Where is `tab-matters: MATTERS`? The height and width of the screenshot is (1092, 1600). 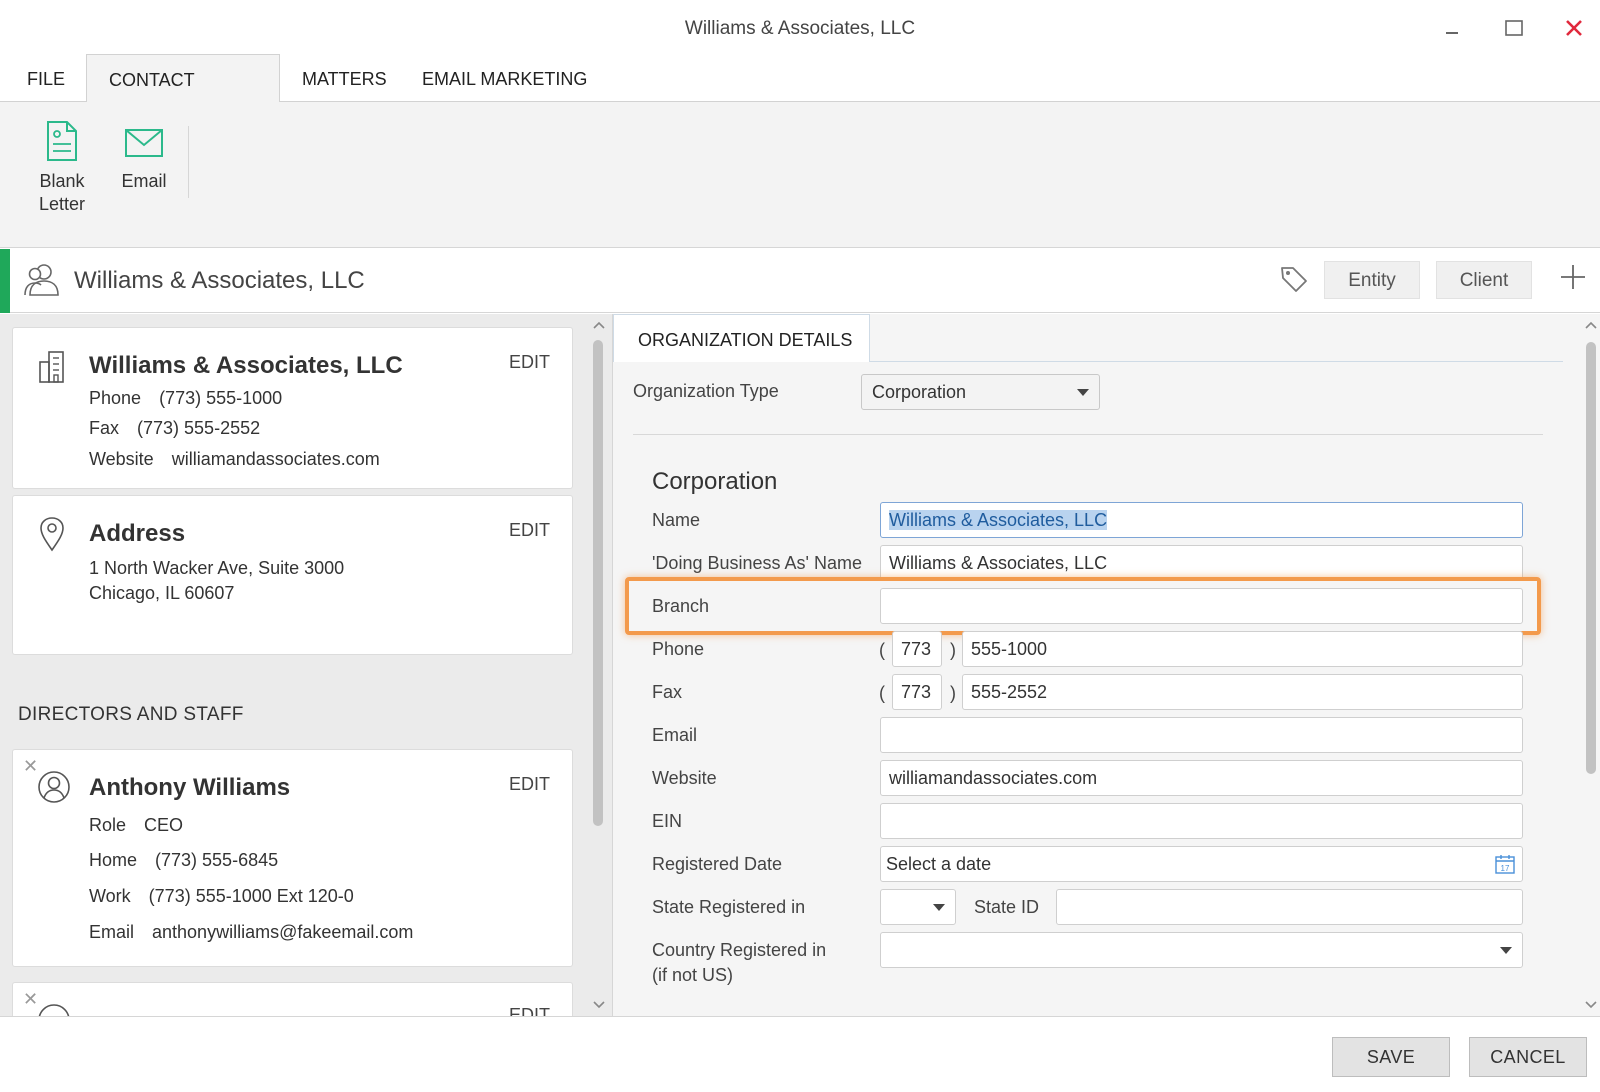
tab-matters: MATTERS is located at coordinates (344, 78).